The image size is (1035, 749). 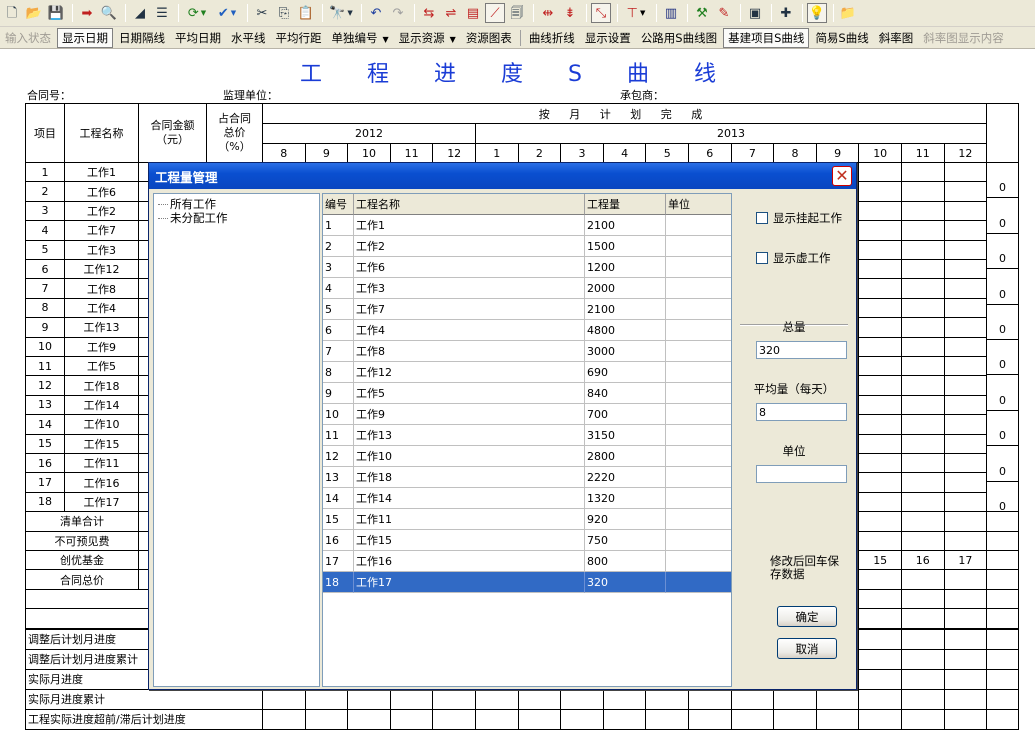 What do you see at coordinates (625, 414) in the screenshot?
I see `grid-cell-qty: 700` at bounding box center [625, 414].